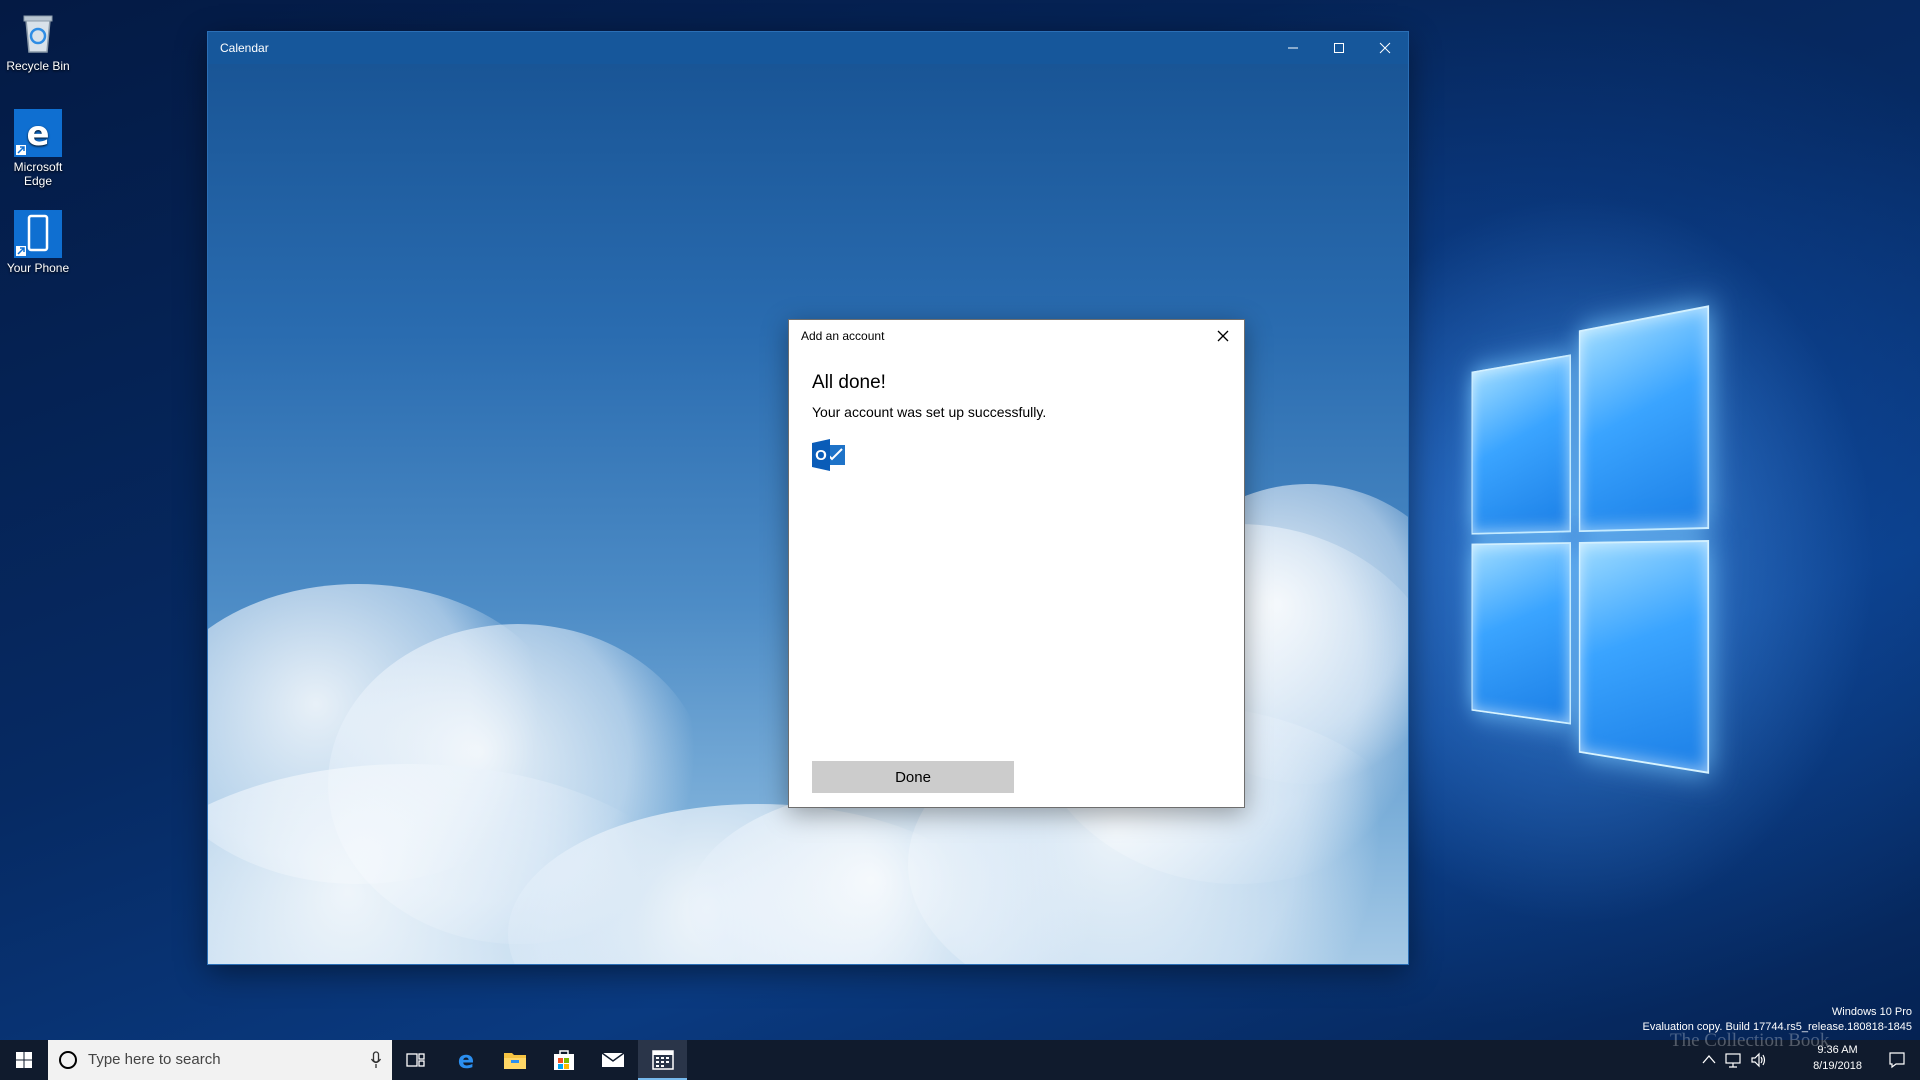  I want to click on outlook-logo-letter: O, so click(821, 455).